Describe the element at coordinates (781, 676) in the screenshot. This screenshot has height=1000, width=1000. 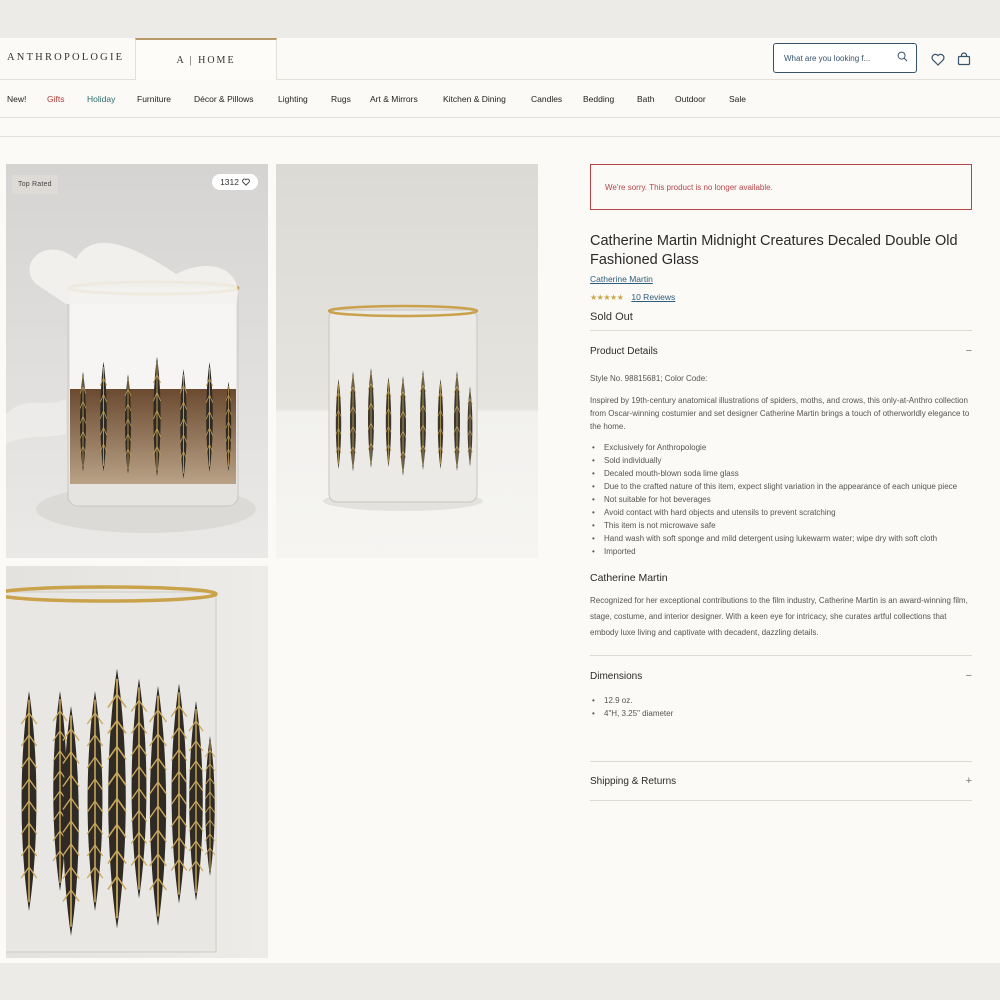
I see `dimensions-header: Dimensions −` at that location.